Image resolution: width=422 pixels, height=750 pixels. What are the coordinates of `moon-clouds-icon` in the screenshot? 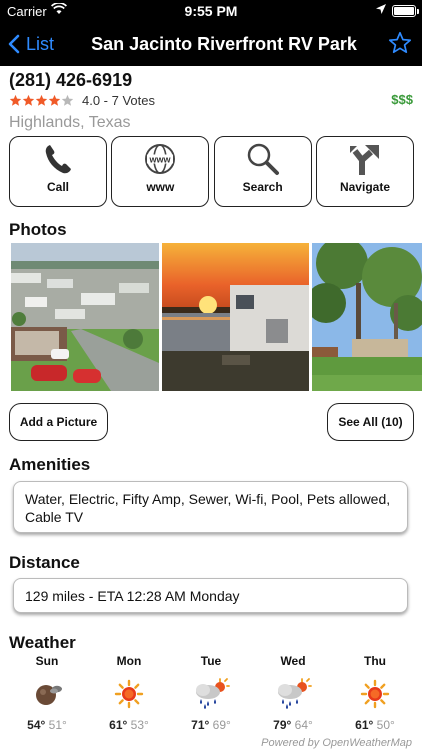 It's located at (47, 694).